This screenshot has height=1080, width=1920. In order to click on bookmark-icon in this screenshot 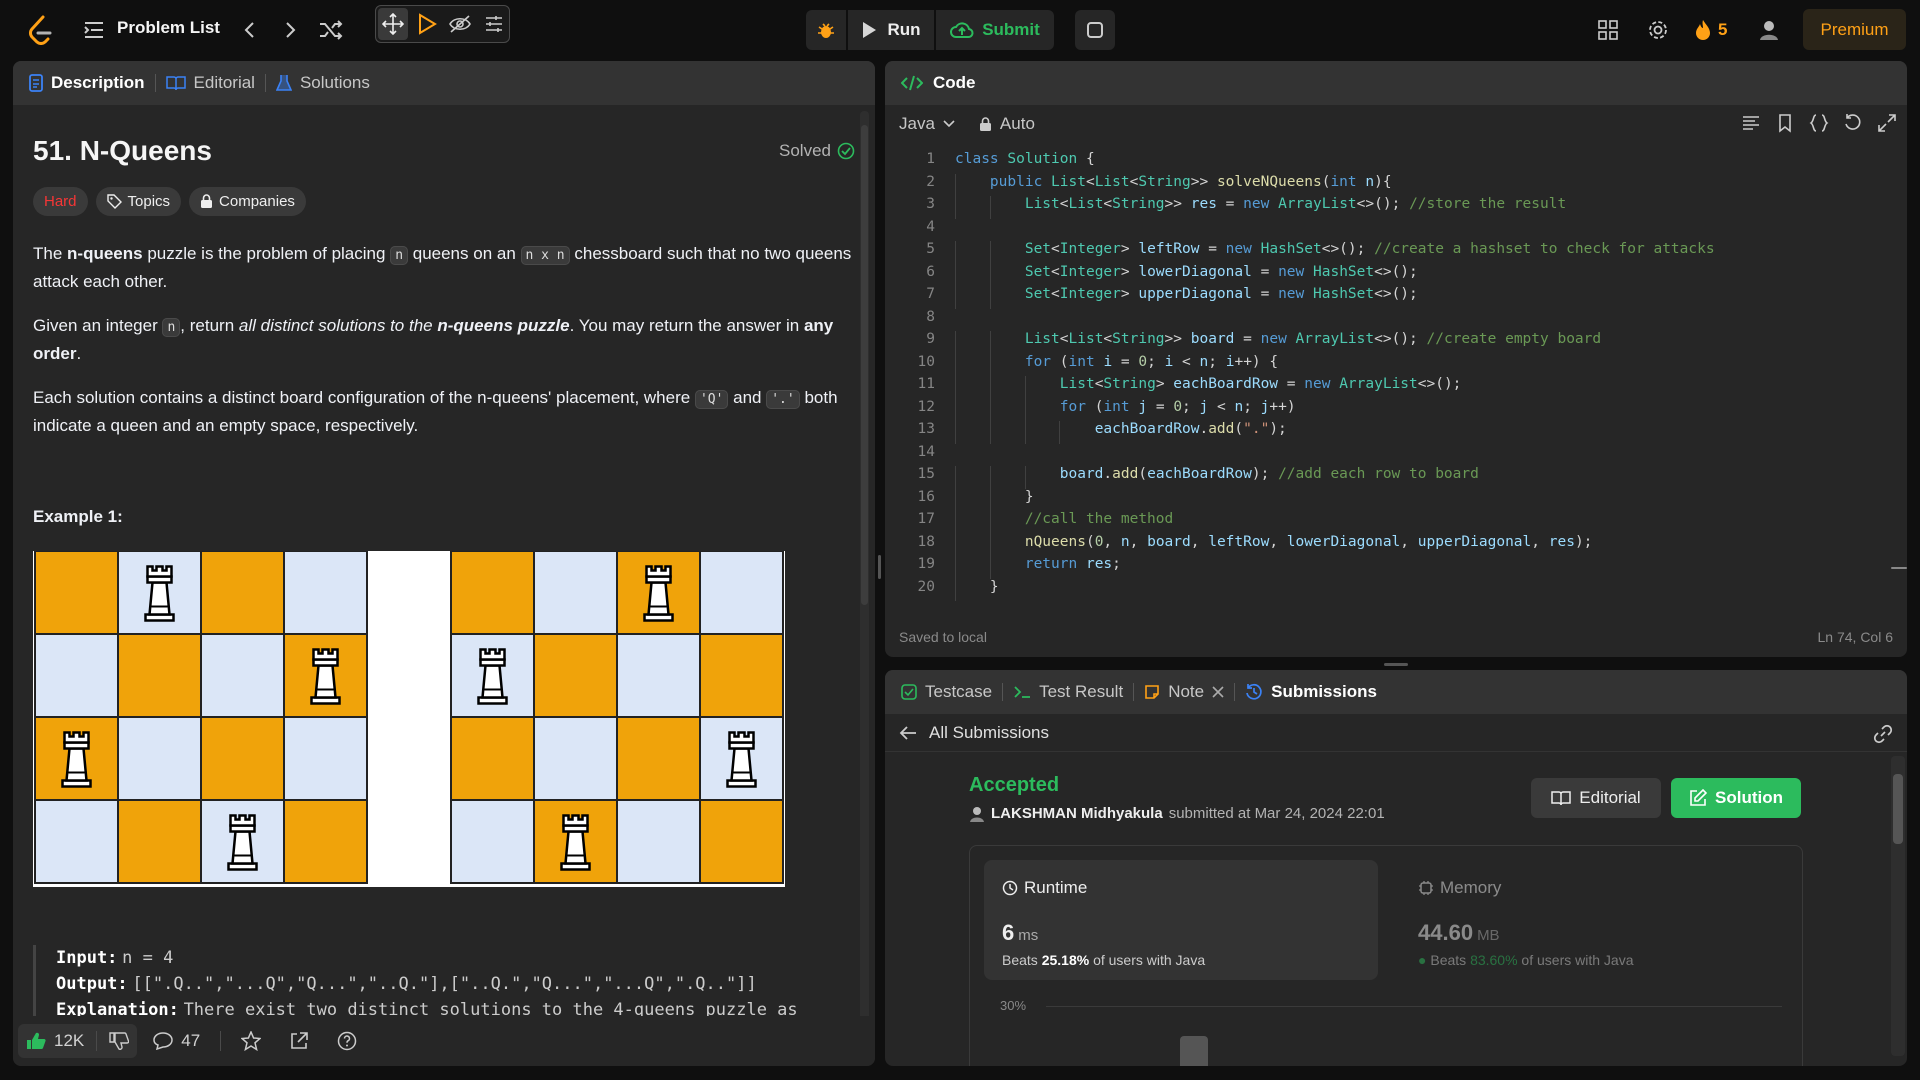, I will do `click(1785, 123)`.